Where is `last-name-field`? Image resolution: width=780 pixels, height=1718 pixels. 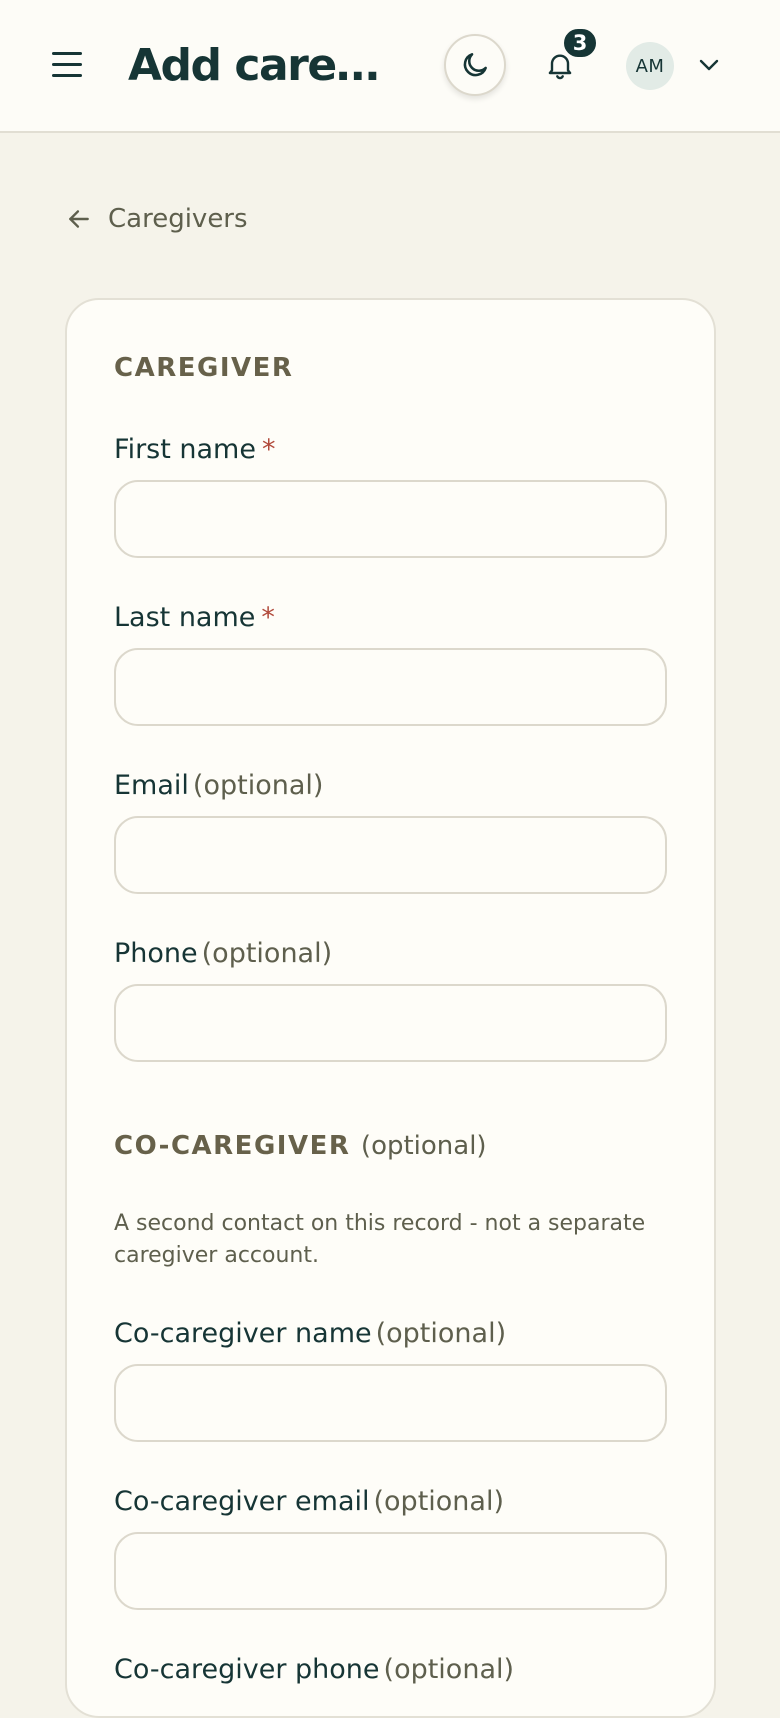
last-name-field is located at coordinates (390, 687).